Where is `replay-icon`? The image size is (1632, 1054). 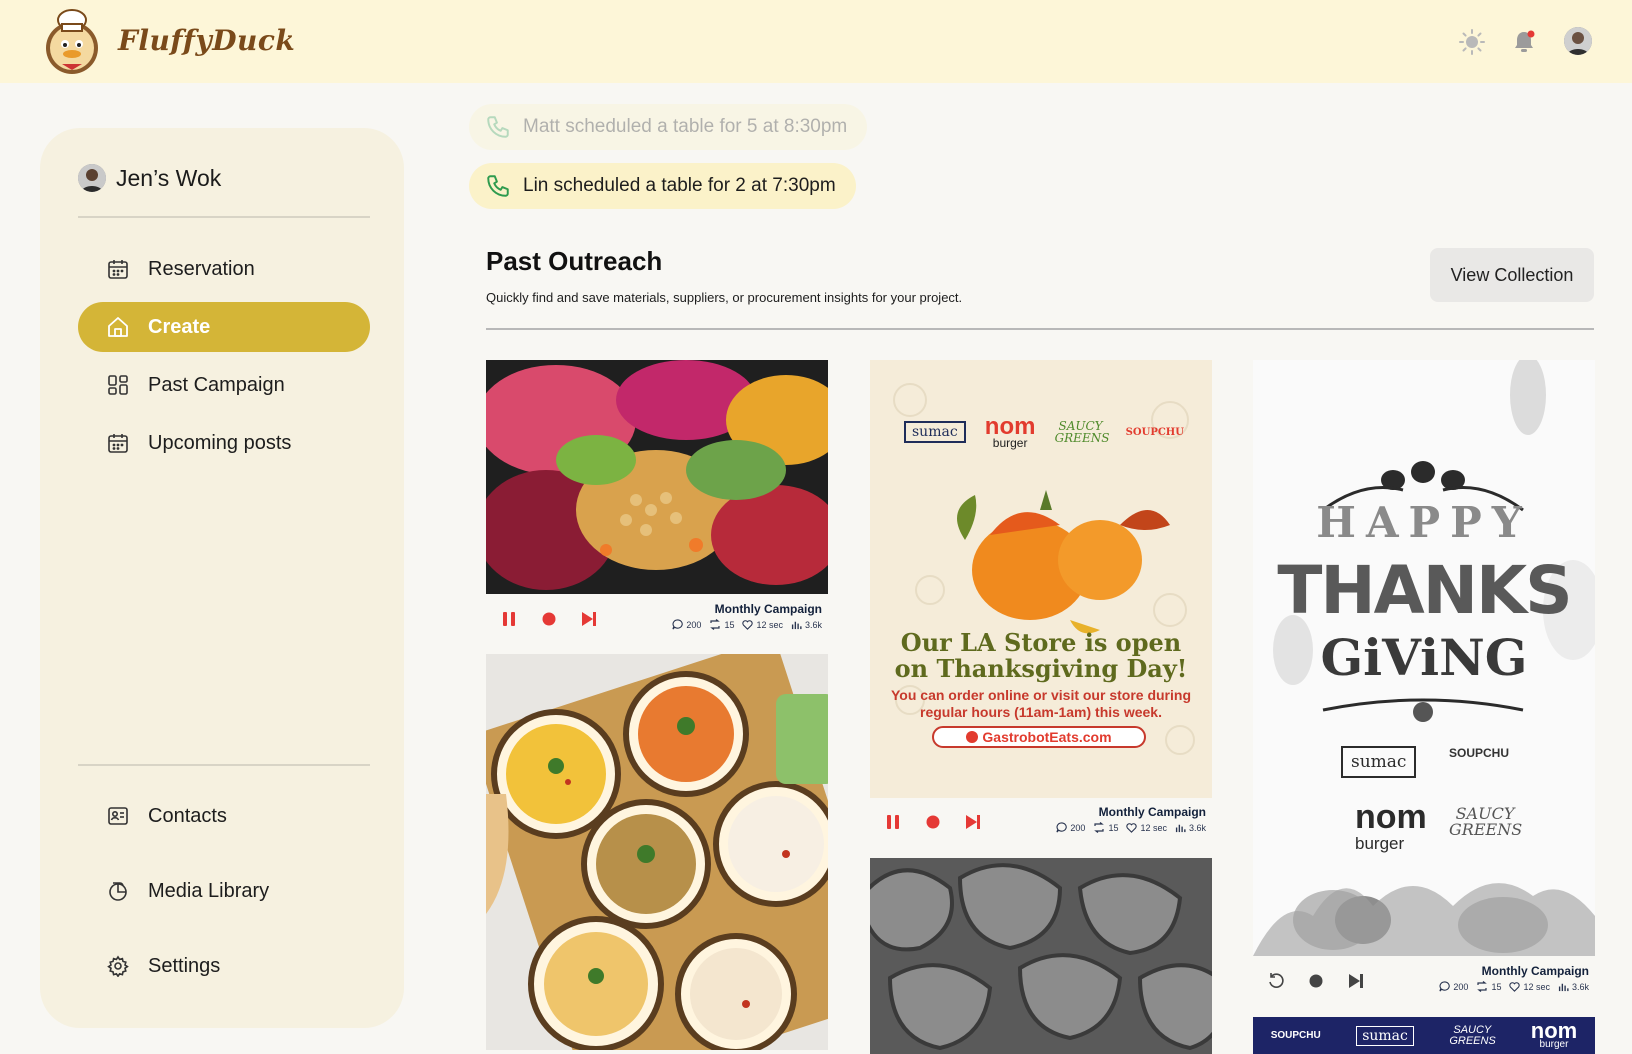 replay-icon is located at coordinates (1276, 981).